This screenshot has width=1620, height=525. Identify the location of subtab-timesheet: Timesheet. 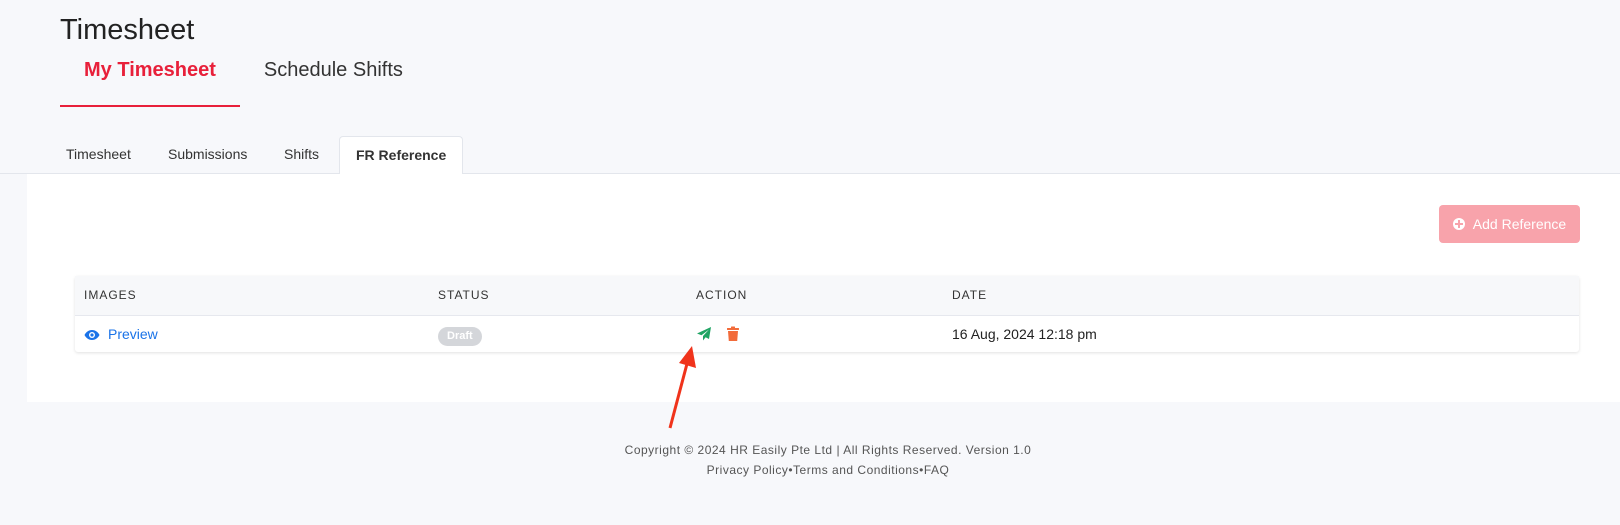
(98, 154).